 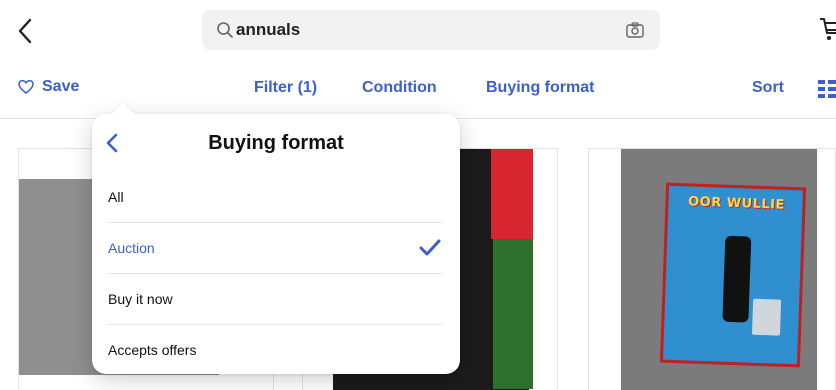 What do you see at coordinates (152, 350) in the screenshot?
I see `option-label: Accepts offers` at bounding box center [152, 350].